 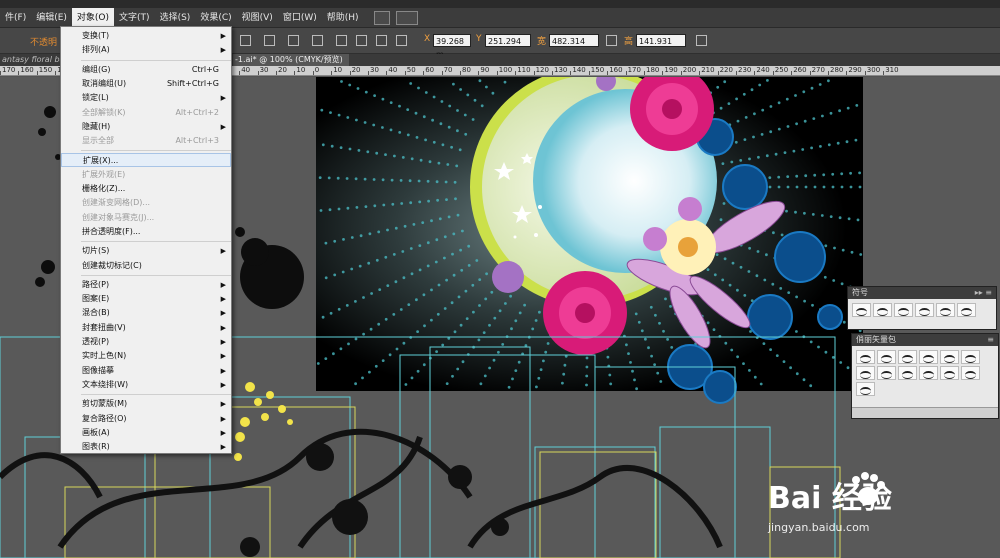 What do you see at coordinates (43, 41) in the screenshot?
I see `opacity-label: 不透明` at bounding box center [43, 41].